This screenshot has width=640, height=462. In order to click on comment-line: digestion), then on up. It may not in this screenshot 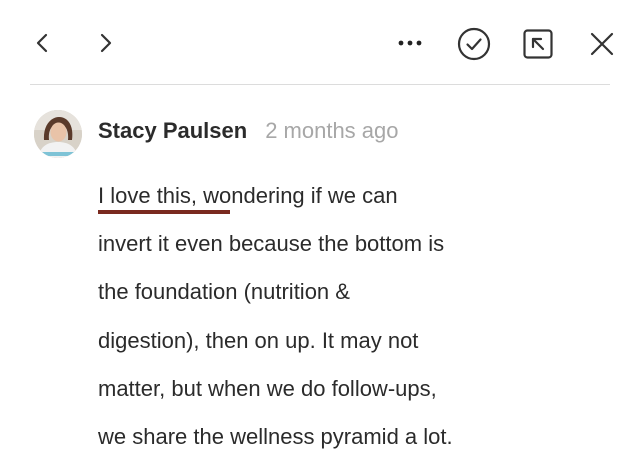, I will do `click(258, 340)`.